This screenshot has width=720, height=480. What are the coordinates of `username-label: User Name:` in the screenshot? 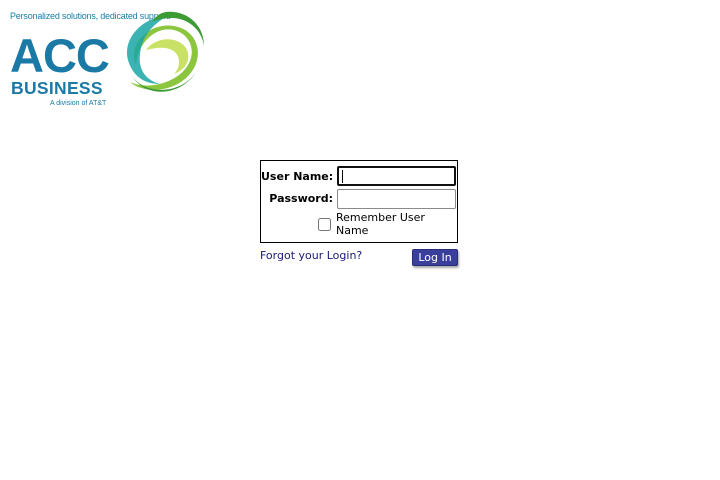 It's located at (297, 176).